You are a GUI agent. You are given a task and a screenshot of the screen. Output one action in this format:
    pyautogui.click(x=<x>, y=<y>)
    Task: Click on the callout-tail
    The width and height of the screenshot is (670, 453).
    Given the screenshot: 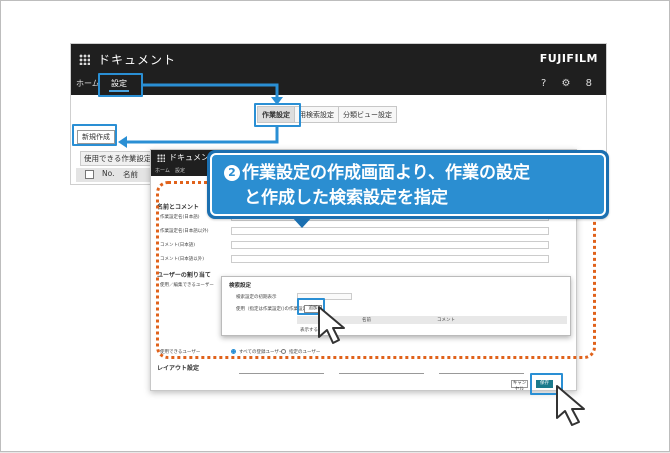 What is the action you would take?
    pyautogui.click(x=302, y=222)
    